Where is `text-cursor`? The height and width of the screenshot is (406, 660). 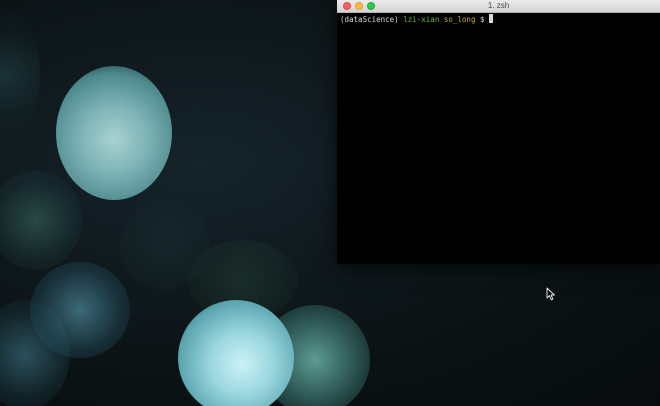 text-cursor is located at coordinates (491, 18).